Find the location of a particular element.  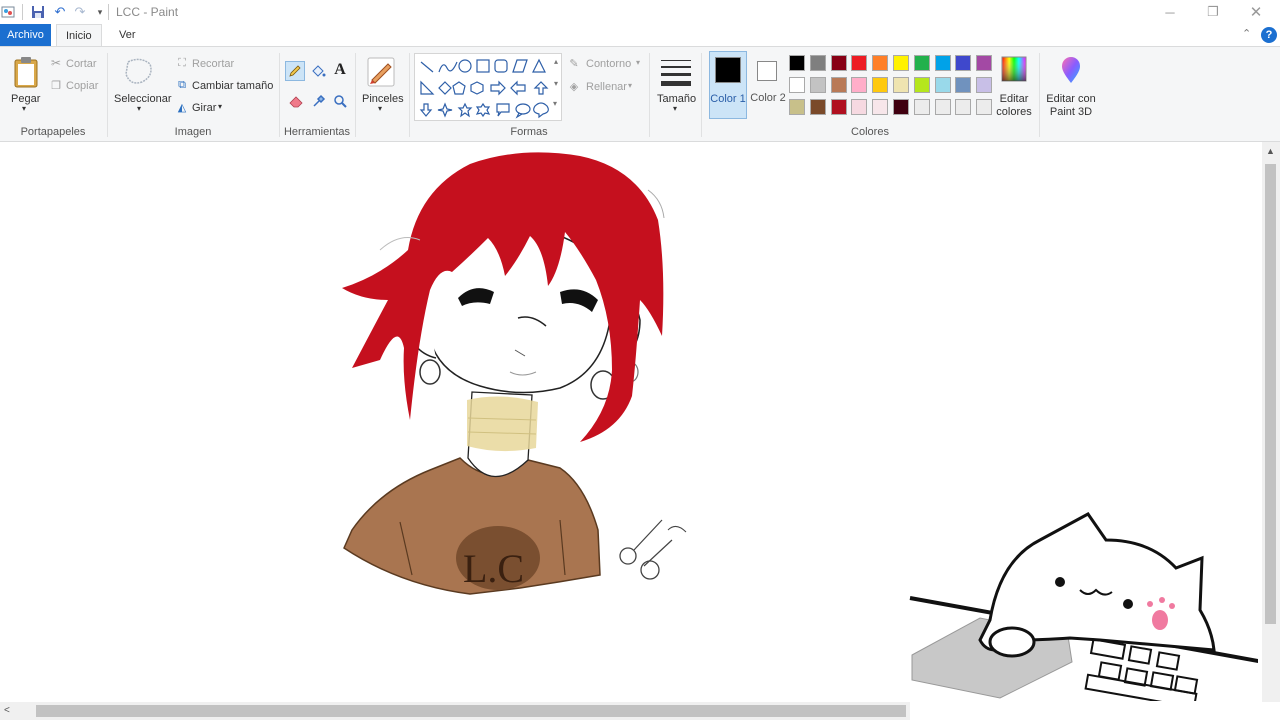

save-icon is located at coordinates (38, 12).